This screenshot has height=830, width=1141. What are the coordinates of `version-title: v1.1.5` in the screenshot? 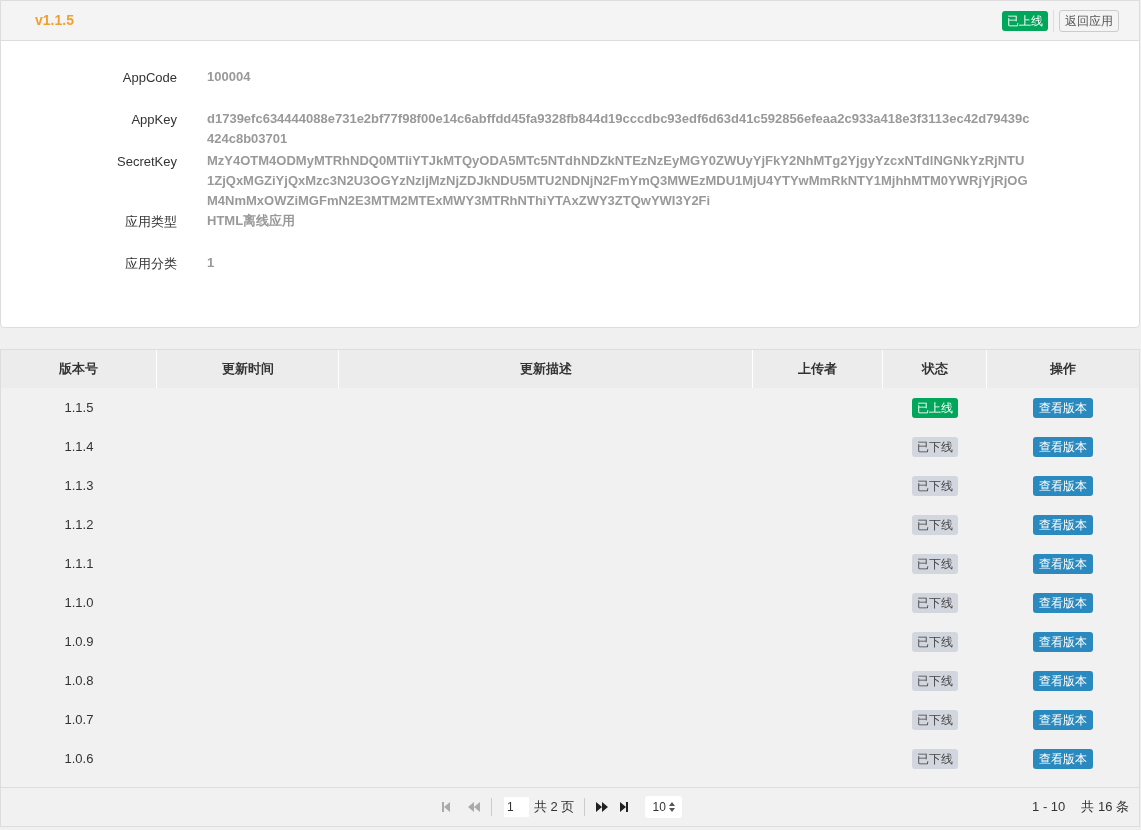 It's located at (54, 20).